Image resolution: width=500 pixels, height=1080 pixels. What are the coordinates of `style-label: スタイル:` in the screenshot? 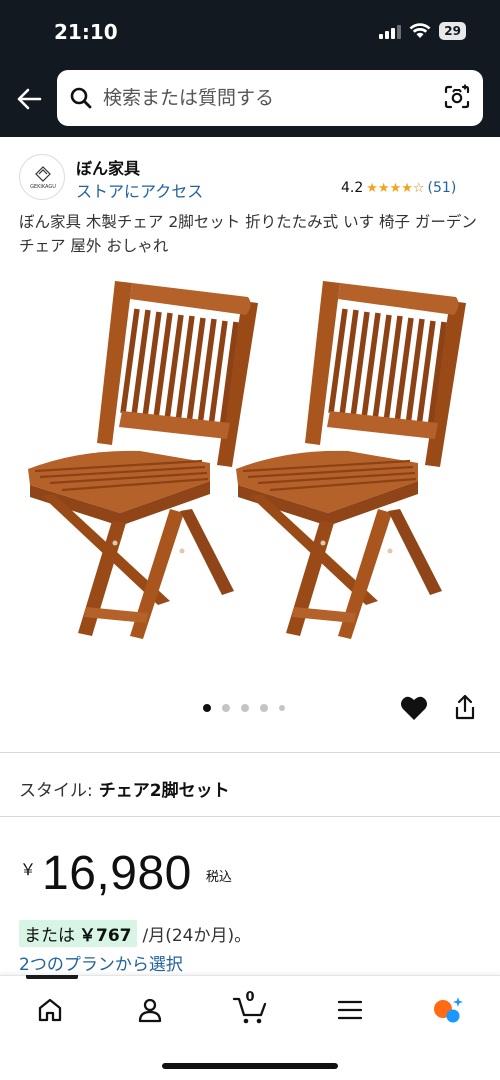 It's located at (56, 791).